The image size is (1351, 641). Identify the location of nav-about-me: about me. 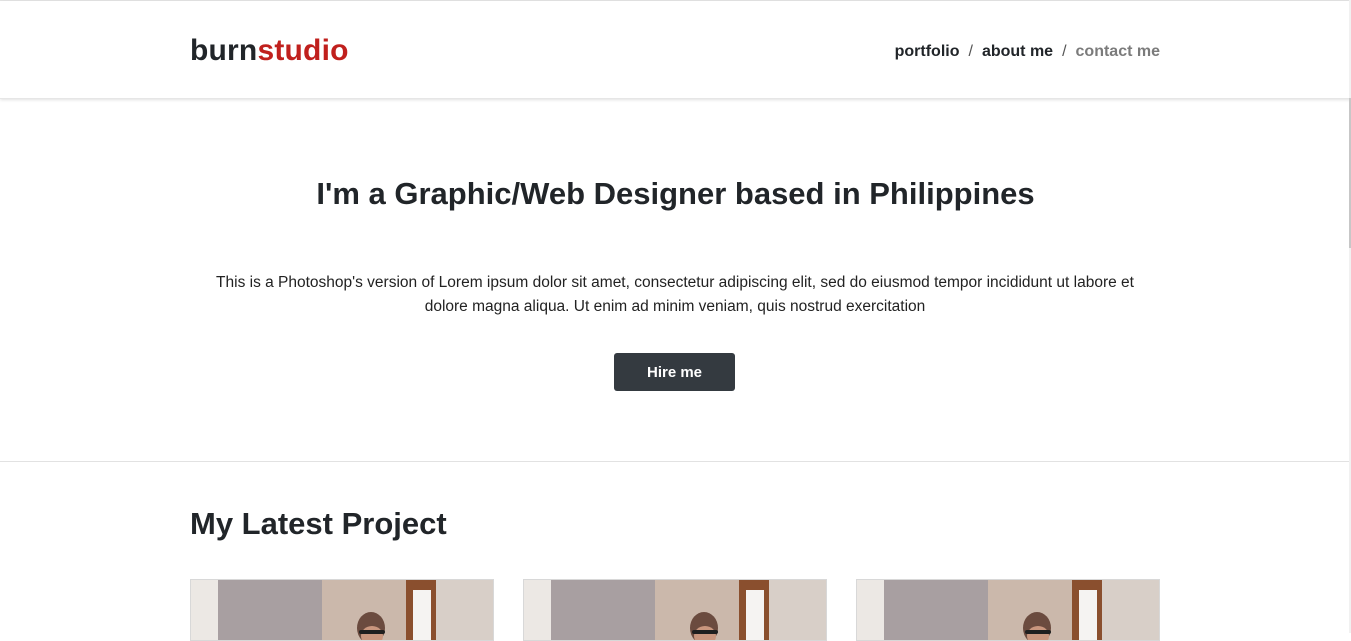
(1017, 51).